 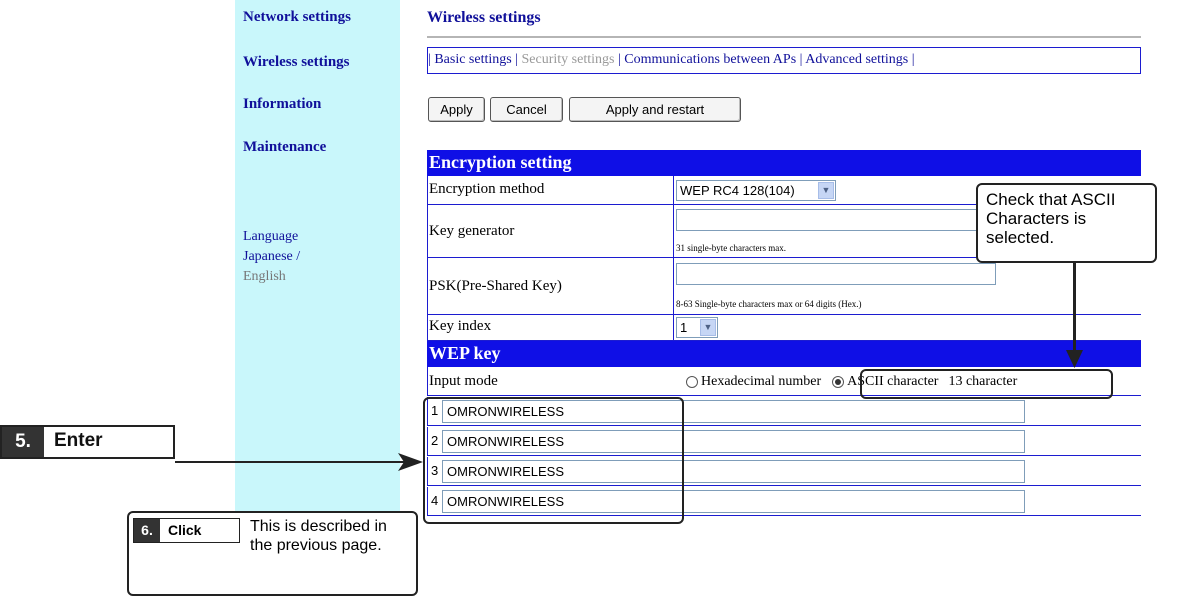 What do you see at coordinates (296, 62) in the screenshot?
I see `sidebar-item-wireless-settings: Wireless settings` at bounding box center [296, 62].